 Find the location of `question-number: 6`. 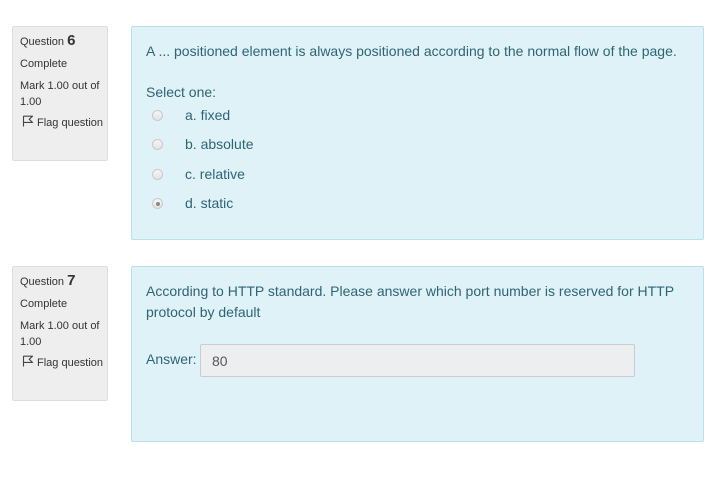

question-number: 6 is located at coordinates (71, 40).